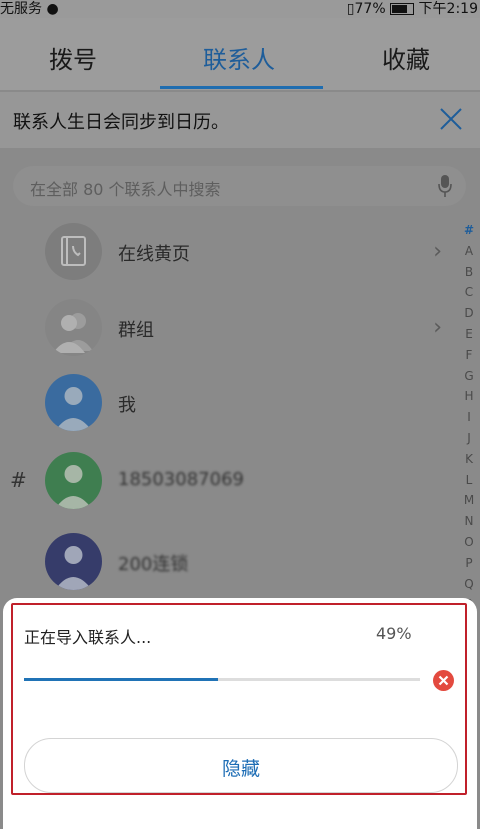 The width and height of the screenshot is (480, 829). What do you see at coordinates (239, 186) in the screenshot?
I see `search-bar: 在全部 80 个联系人中搜索` at bounding box center [239, 186].